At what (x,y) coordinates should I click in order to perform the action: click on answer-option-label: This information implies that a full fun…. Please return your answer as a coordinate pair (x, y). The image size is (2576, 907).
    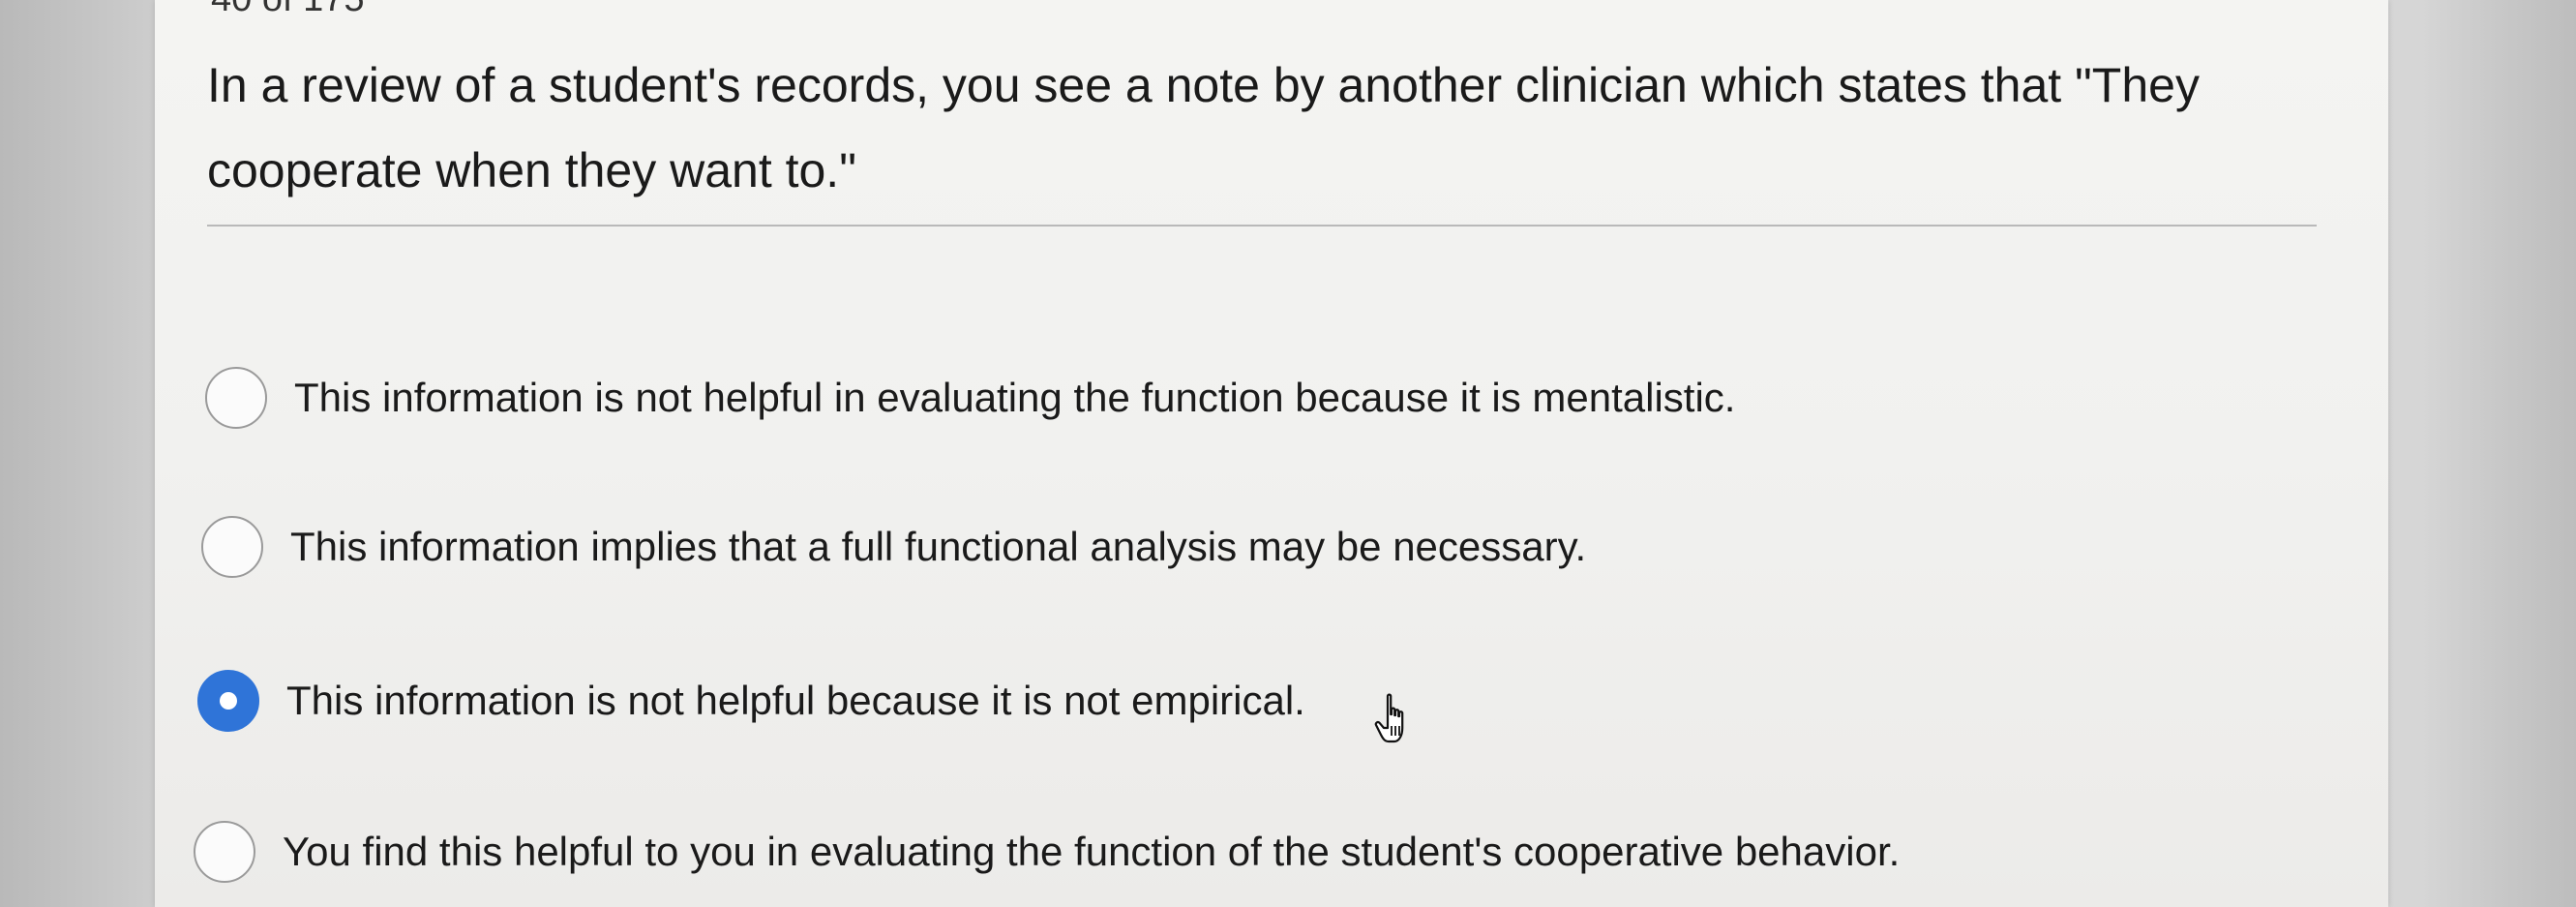
    Looking at the image, I should click on (938, 546).